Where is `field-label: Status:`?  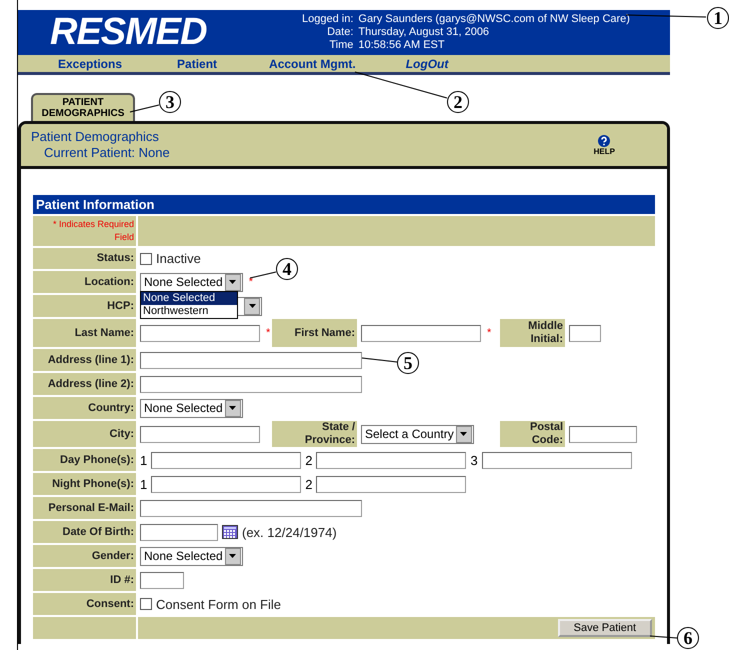 field-label: Status: is located at coordinates (84, 258).